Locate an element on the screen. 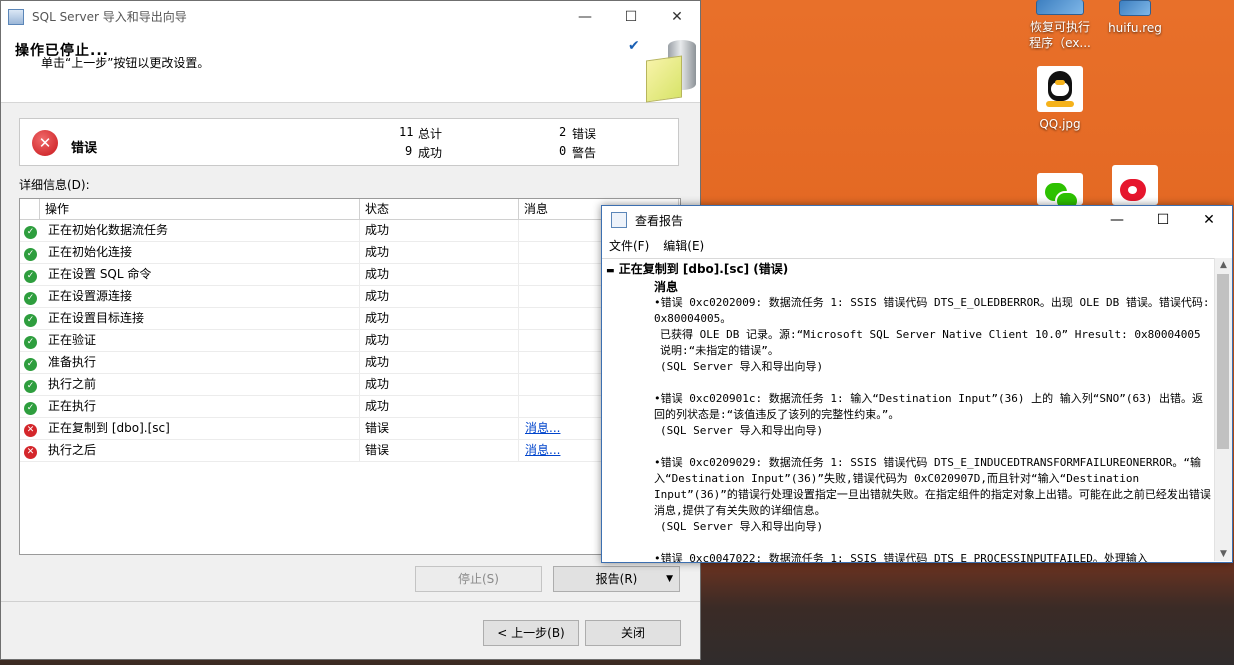 The image size is (1234, 665). row-action-text: 正在初始化数据流任务 is located at coordinates (108, 230).